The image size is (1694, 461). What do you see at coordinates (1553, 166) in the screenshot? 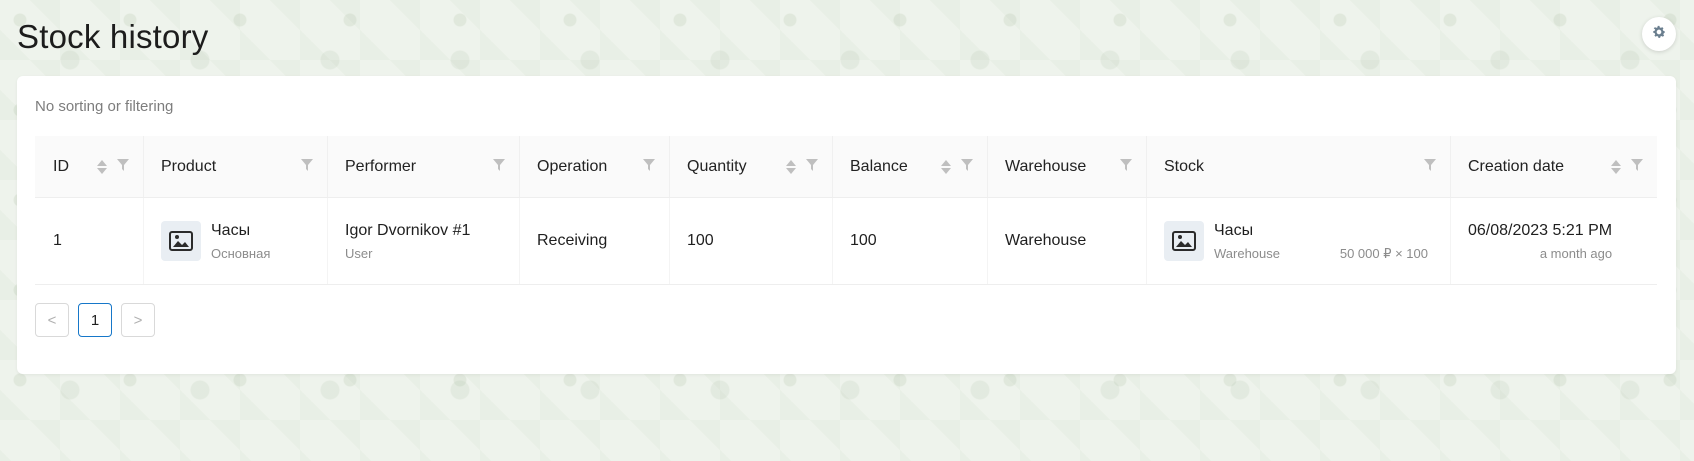
I see `column-header-creation-date: Creation date` at bounding box center [1553, 166].